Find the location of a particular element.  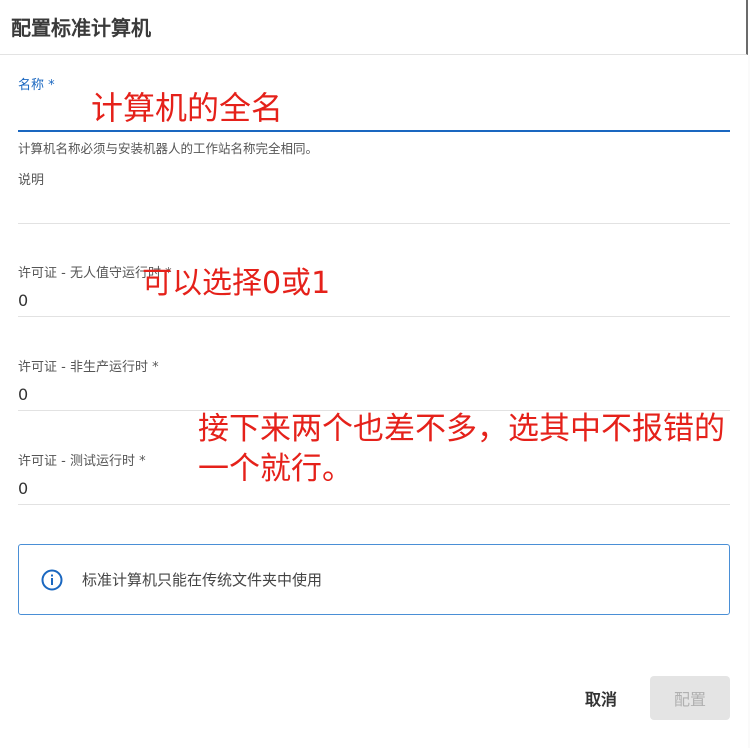

info-banner: 标准计算机只能在传统文件夹中使用 is located at coordinates (374, 579).